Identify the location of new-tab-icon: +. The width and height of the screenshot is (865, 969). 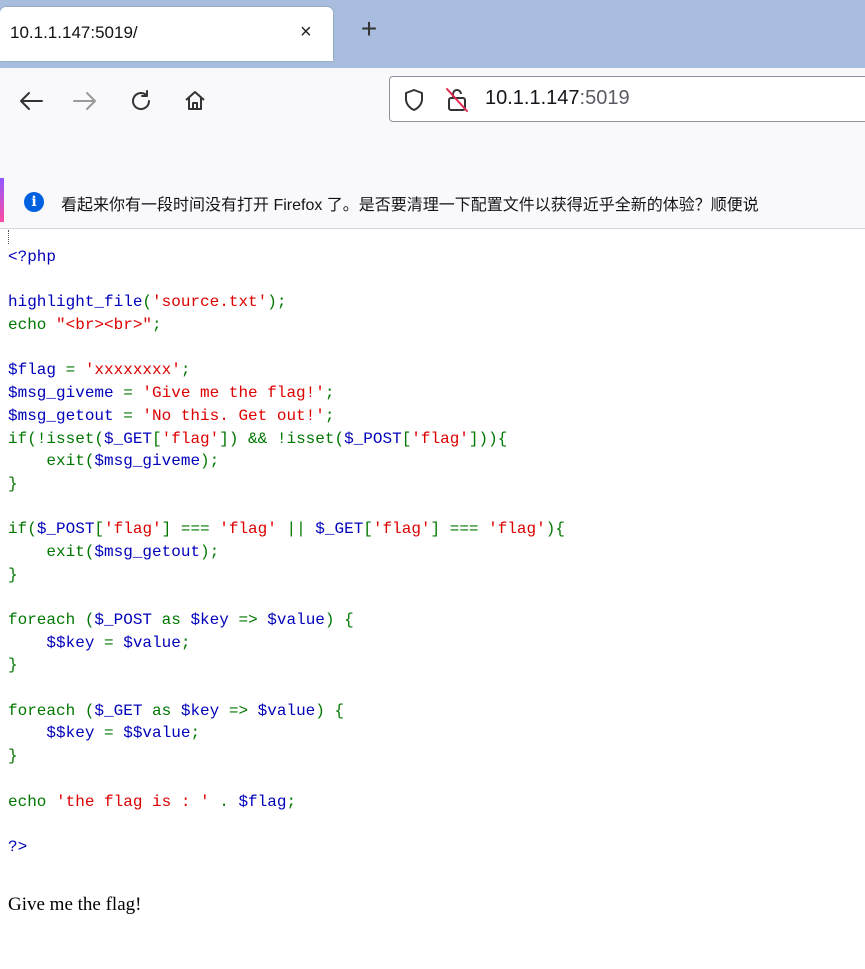
(369, 29).